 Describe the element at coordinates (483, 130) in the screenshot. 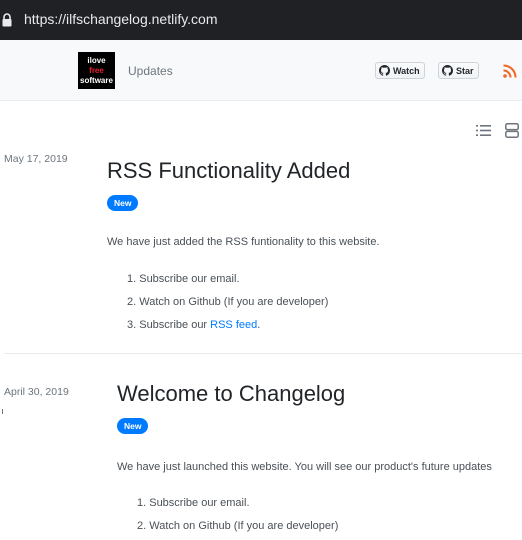

I see `list-view-icon` at that location.